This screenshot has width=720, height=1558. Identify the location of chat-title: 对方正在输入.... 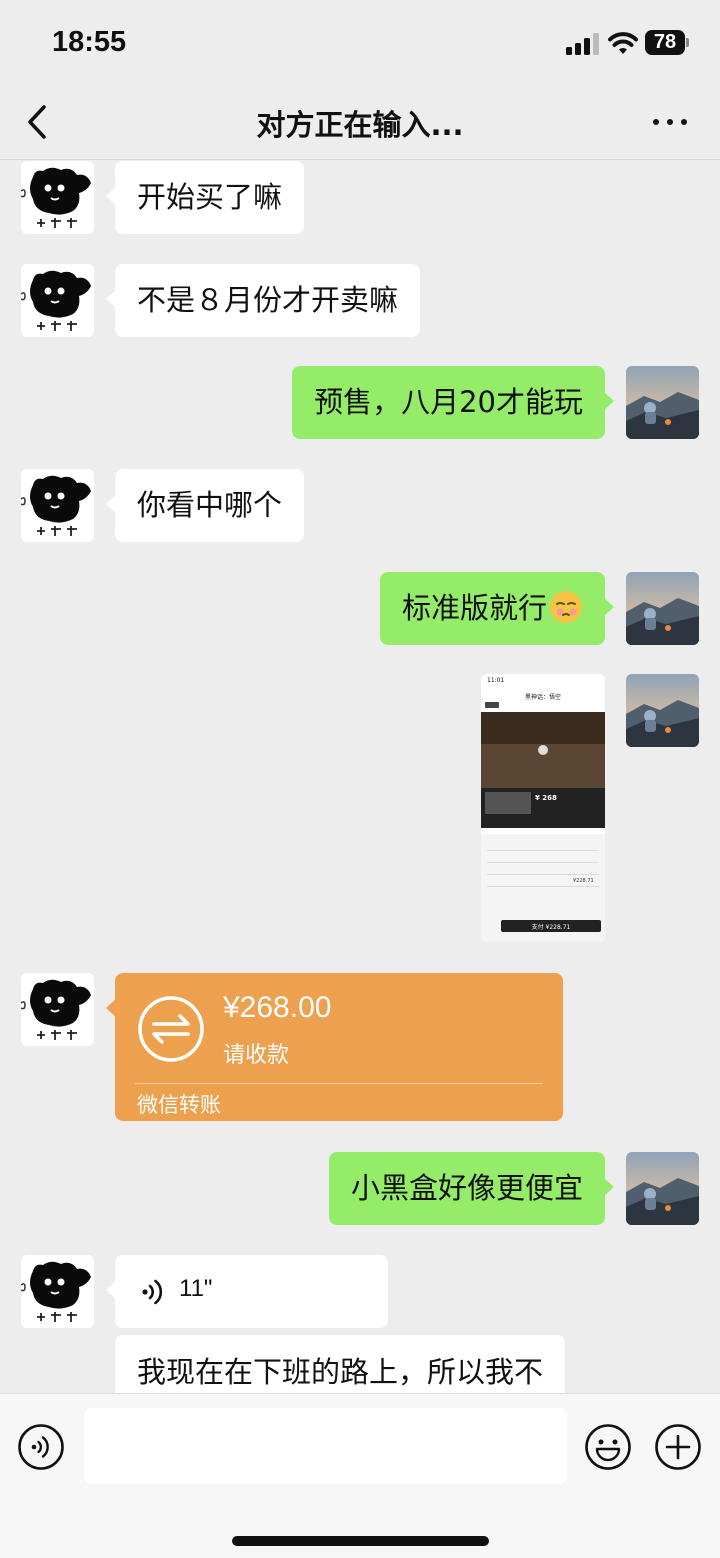
(360, 125).